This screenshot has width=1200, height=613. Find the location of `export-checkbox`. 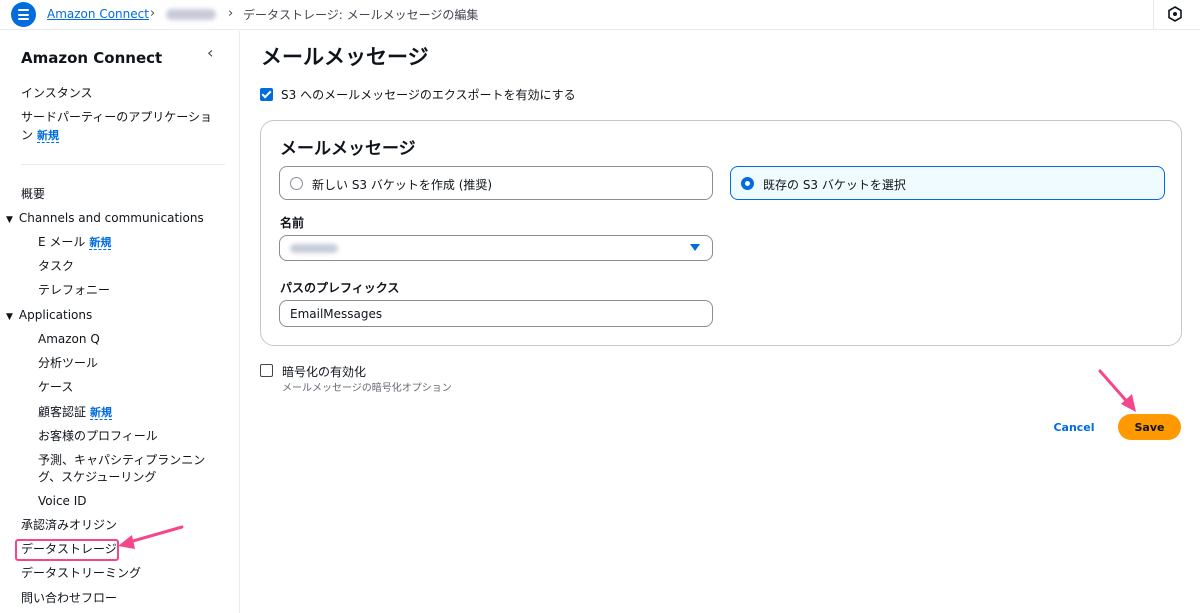

export-checkbox is located at coordinates (266, 94).